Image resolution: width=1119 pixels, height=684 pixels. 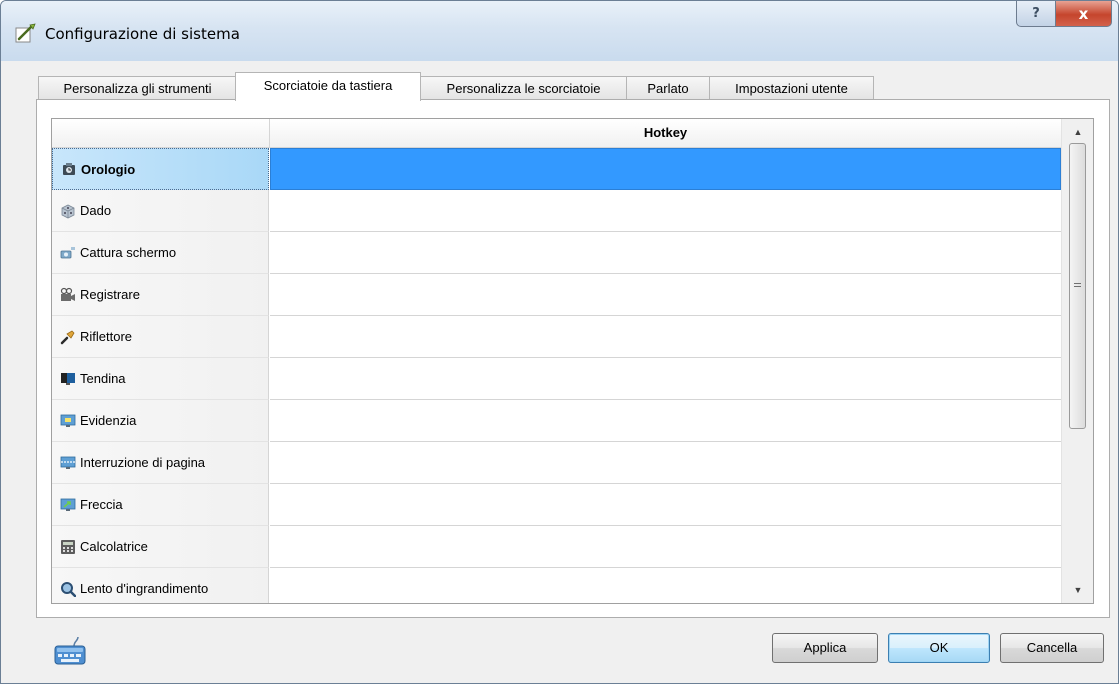 What do you see at coordinates (68, 589) in the screenshot?
I see `magnifier-icon` at bounding box center [68, 589].